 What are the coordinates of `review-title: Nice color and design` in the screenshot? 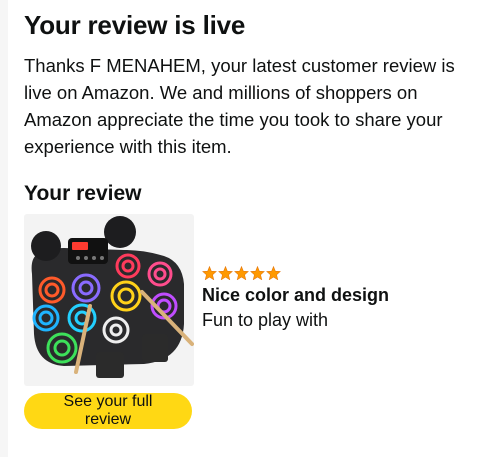 It's located at (296, 295).